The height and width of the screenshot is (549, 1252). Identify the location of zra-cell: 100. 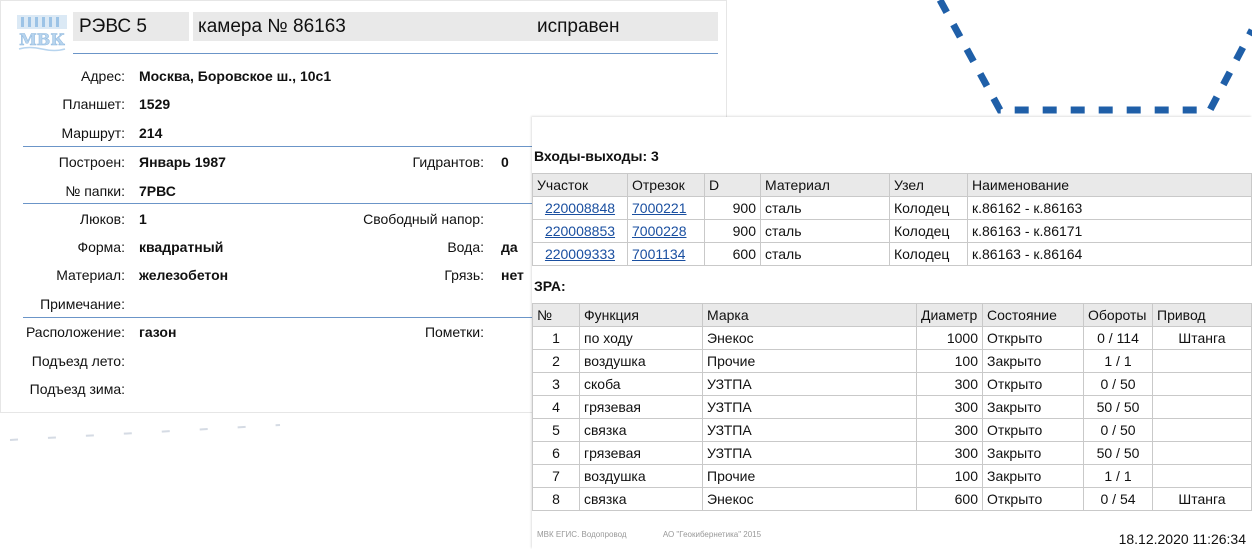
(949, 361).